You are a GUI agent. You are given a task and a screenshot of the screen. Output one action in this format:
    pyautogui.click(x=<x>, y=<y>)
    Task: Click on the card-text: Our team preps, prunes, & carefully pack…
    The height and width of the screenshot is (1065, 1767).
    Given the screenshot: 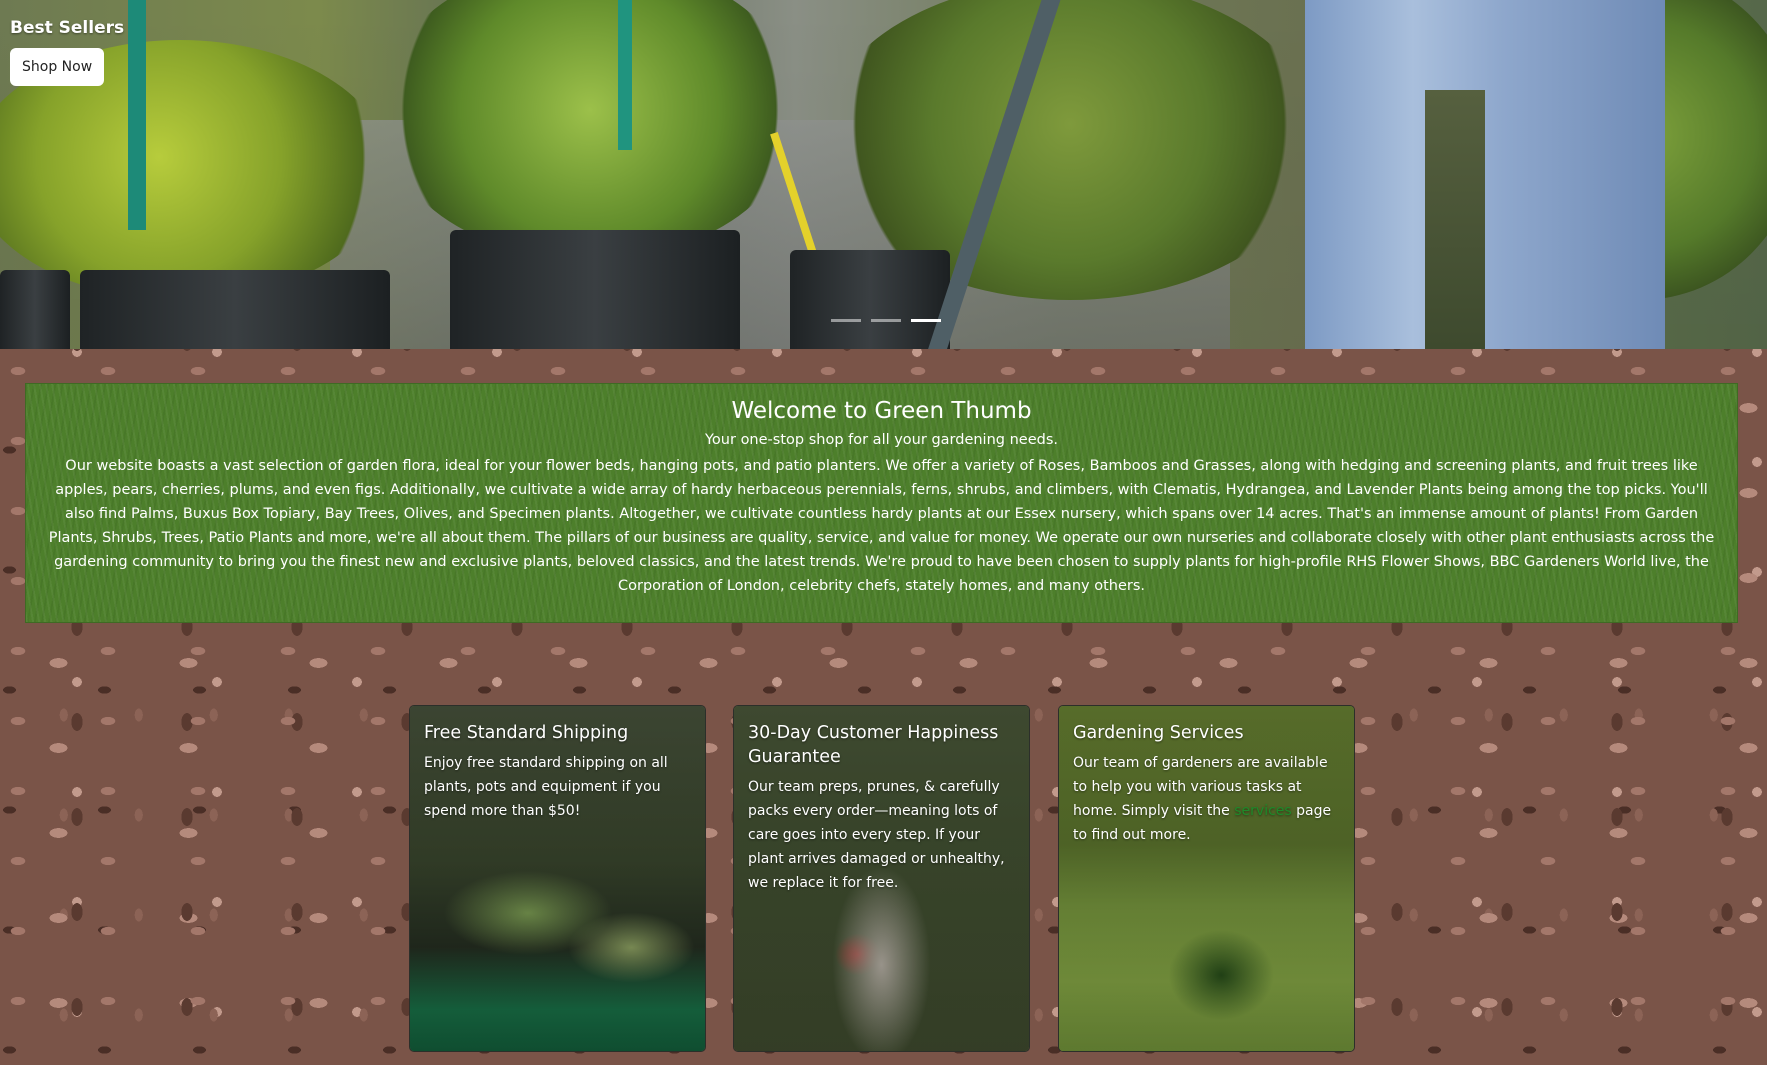 What is the action you would take?
    pyautogui.click(x=876, y=835)
    